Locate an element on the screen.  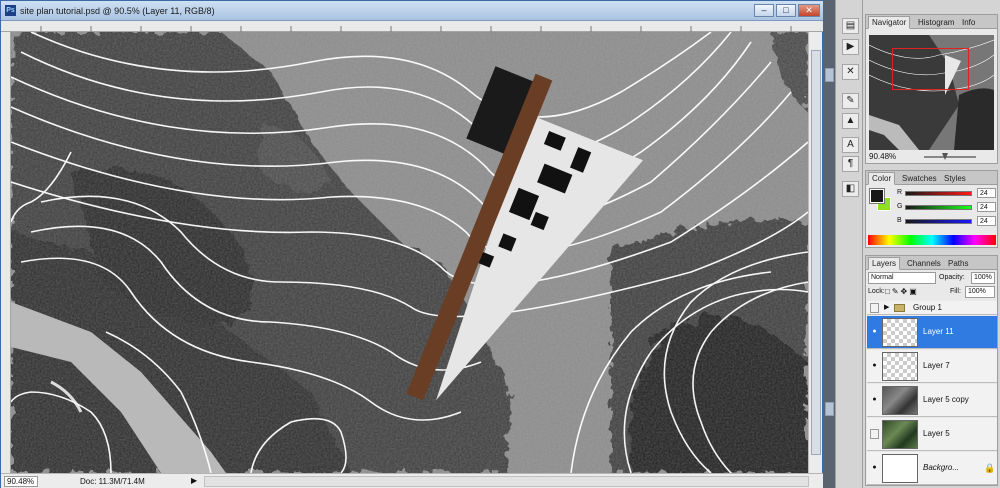
layer-row-layer-5-copy: ● Layer 5 copy is located at coordinates (932, 400).